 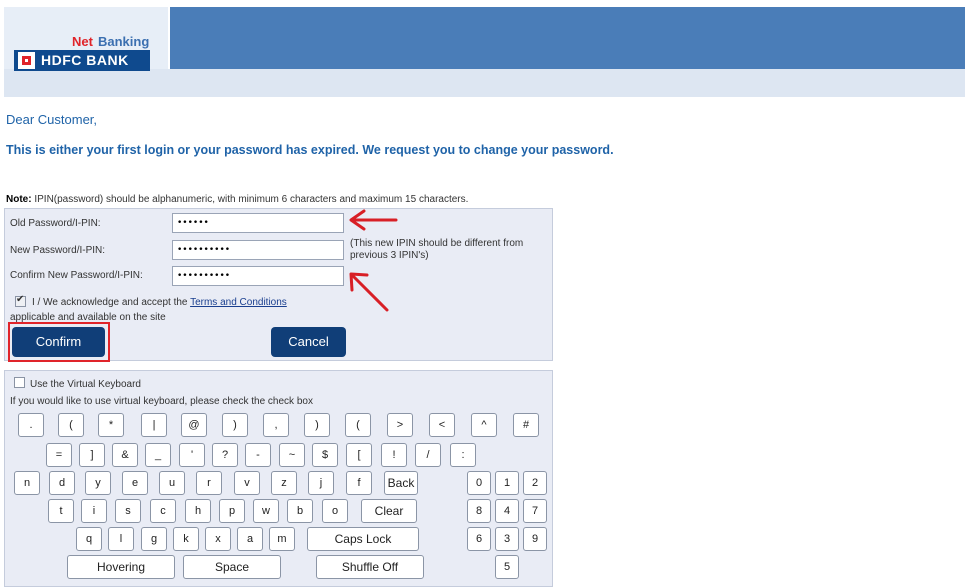 I want to click on key: m, so click(x=282, y=539).